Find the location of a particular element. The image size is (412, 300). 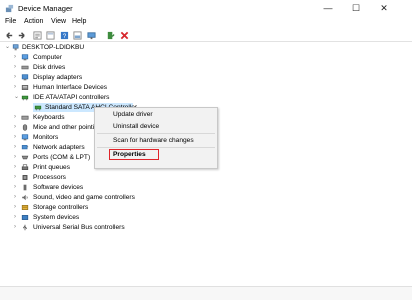

tree-item-label: Human Interface Devices is located at coordinates (70, 87).